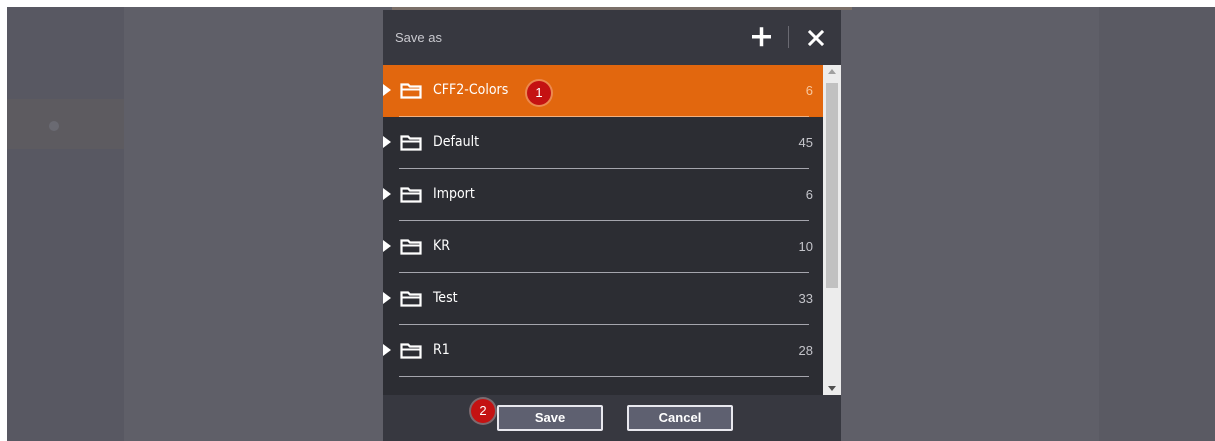  What do you see at coordinates (603, 299) in the screenshot?
I see `folder-row-test: Test 33` at bounding box center [603, 299].